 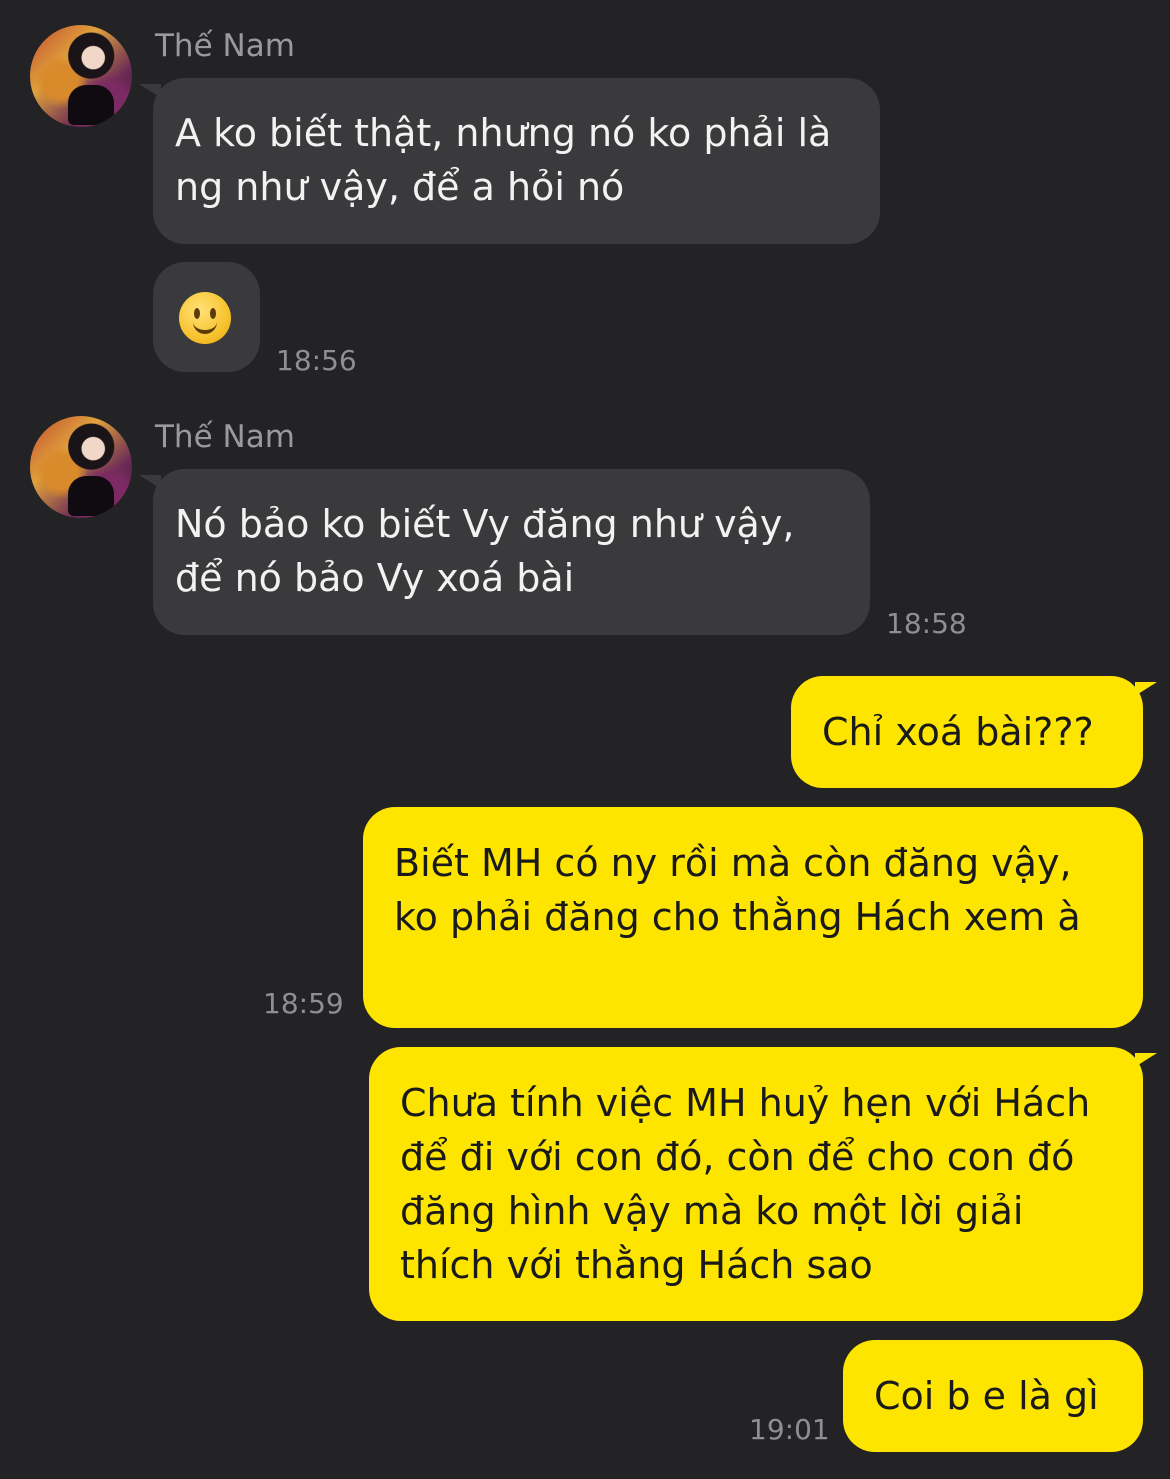 I want to click on message-bubble-outgoing: Coi b e là gì, so click(x=993, y=1396).